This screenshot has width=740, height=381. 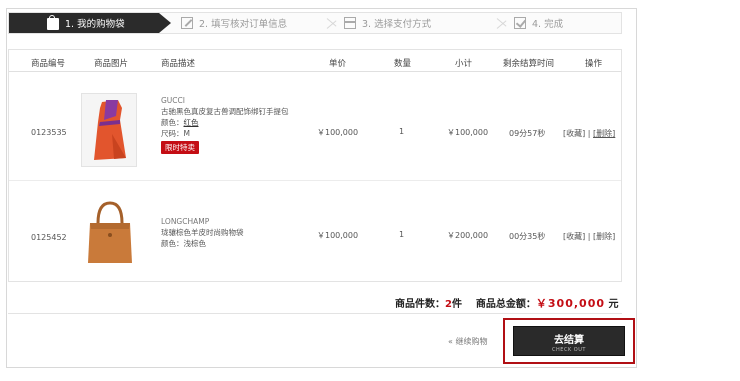 I want to click on checkout-button: 去结算 CHECK OUT, so click(x=569, y=341).